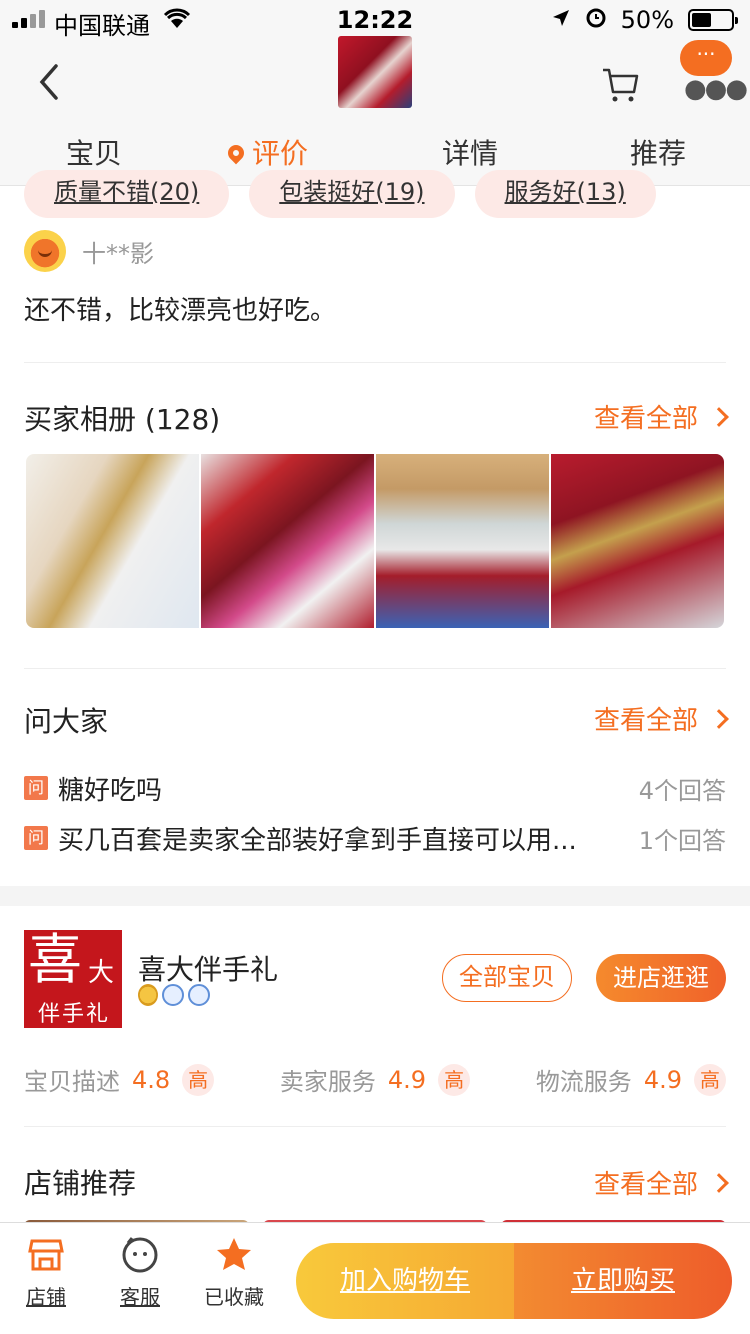 The image size is (750, 1334). What do you see at coordinates (45, 251) in the screenshot?
I see `avatar` at bounding box center [45, 251].